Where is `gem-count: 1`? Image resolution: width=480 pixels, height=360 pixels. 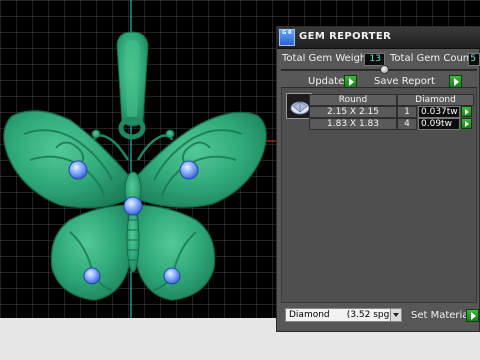 gem-count: 1 is located at coordinates (407, 112).